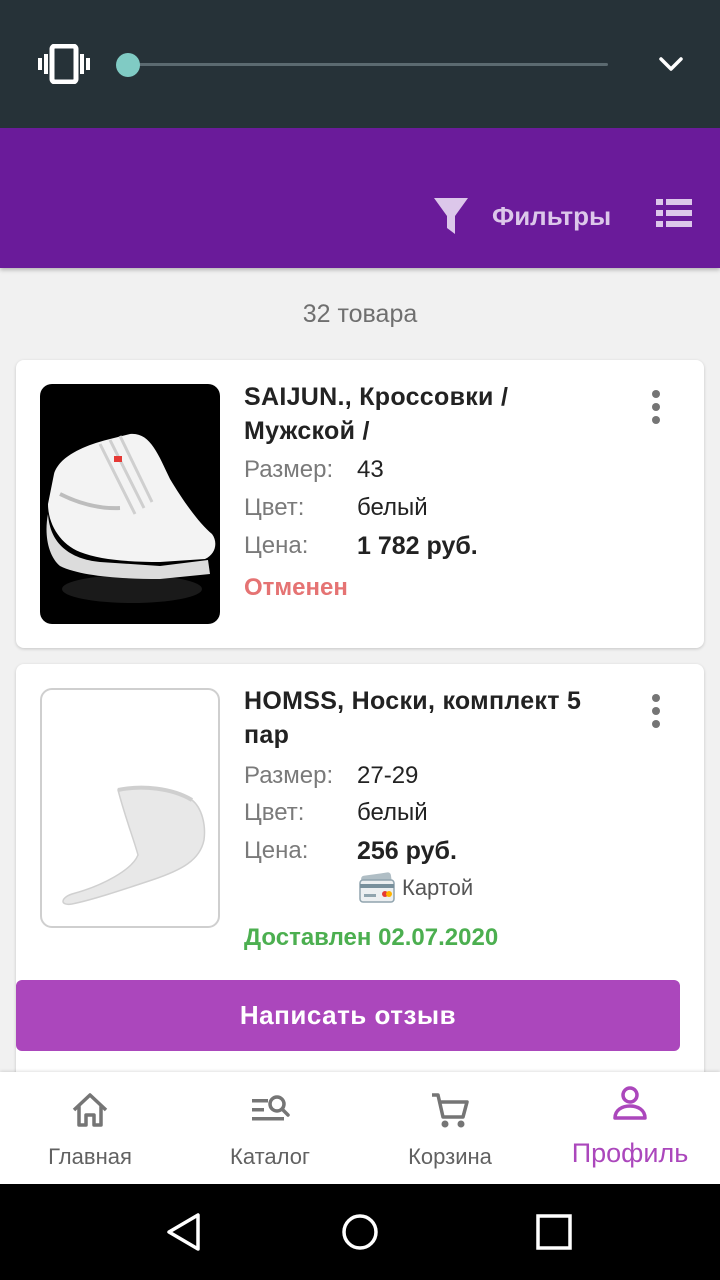 This screenshot has height=1280, width=720. Describe the element at coordinates (552, 215) in the screenshot. I see `filters-label: Фильтры` at that location.